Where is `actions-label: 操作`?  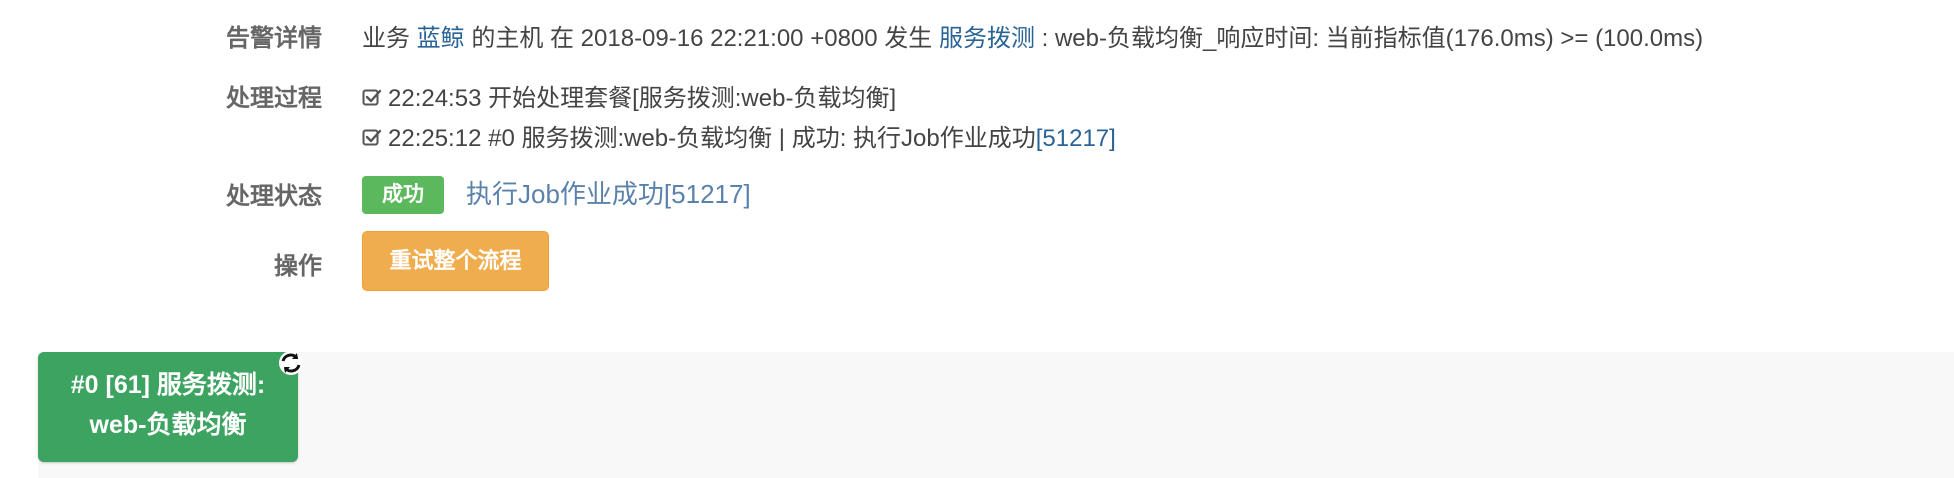
actions-label: 操作 is located at coordinates (298, 266).